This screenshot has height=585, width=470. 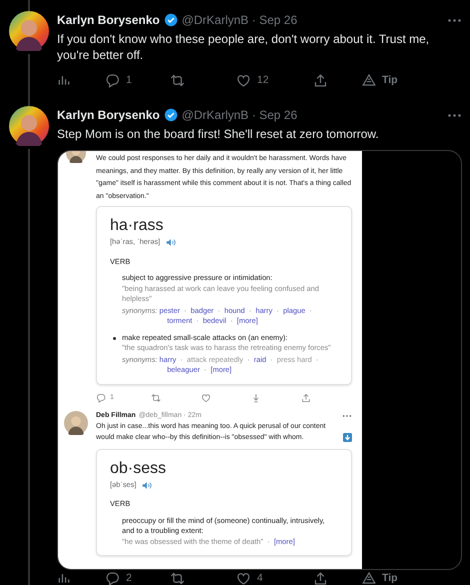 I want to click on dictionary-word: ob·sess, so click(x=139, y=468).